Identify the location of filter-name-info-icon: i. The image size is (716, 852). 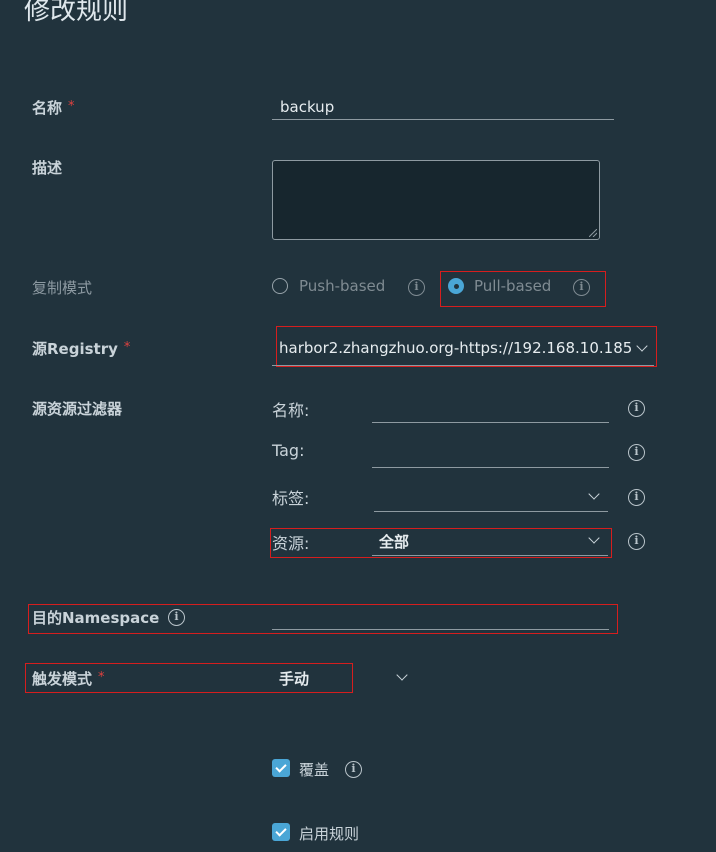
(636, 408).